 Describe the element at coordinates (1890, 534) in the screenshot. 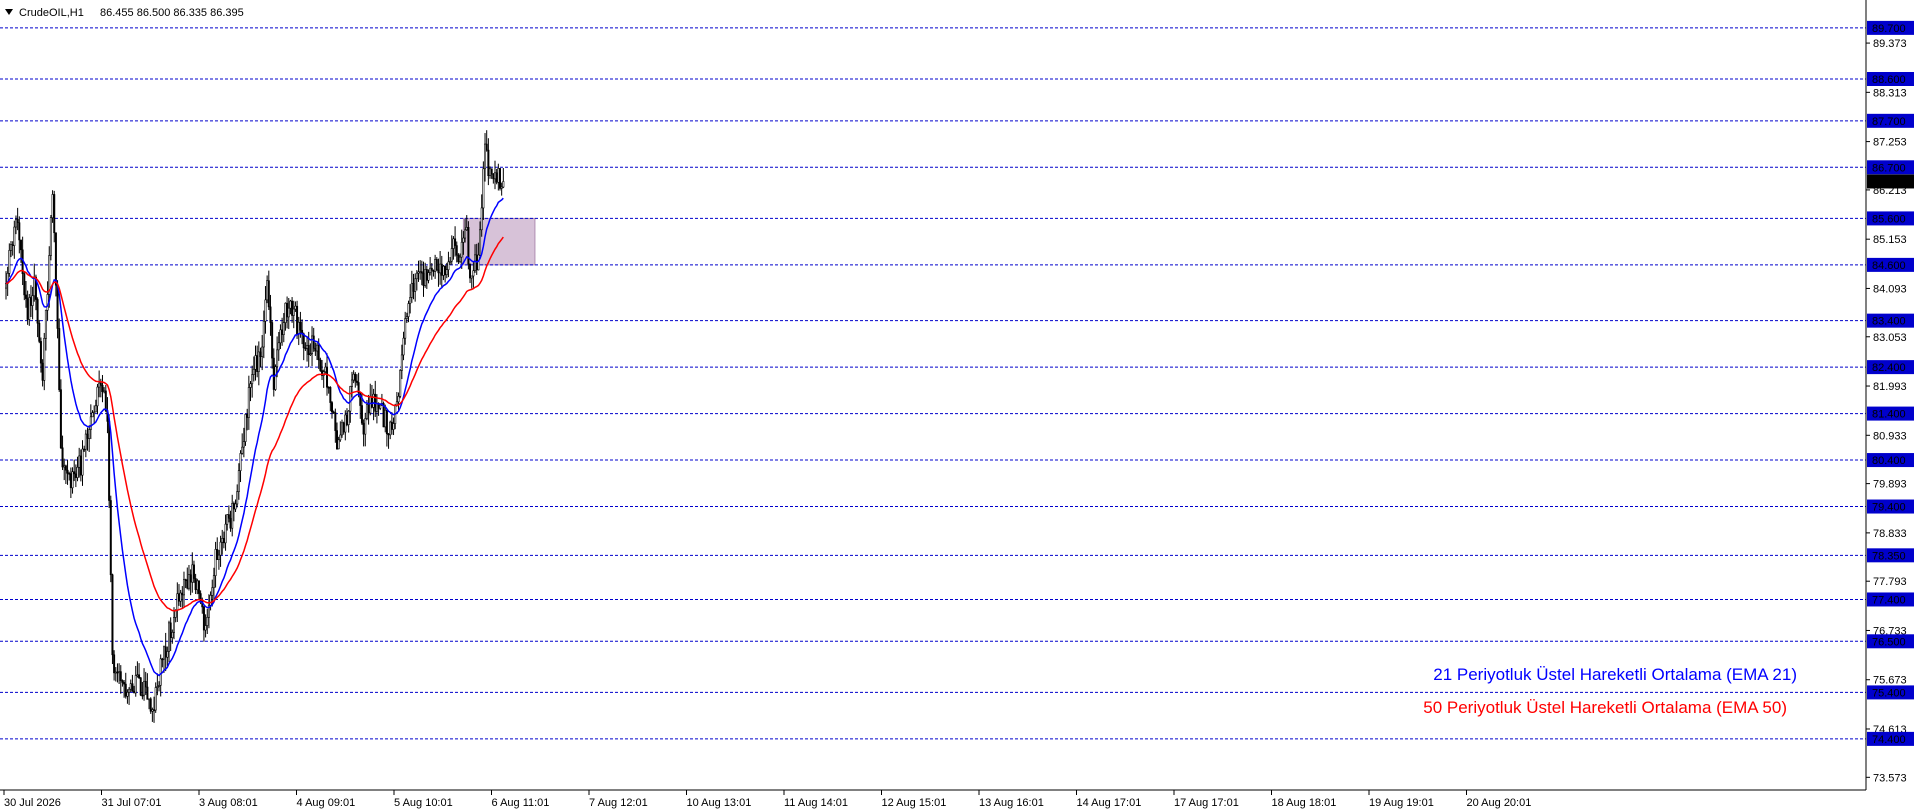

I see `y-tick-label: 78.833` at that location.